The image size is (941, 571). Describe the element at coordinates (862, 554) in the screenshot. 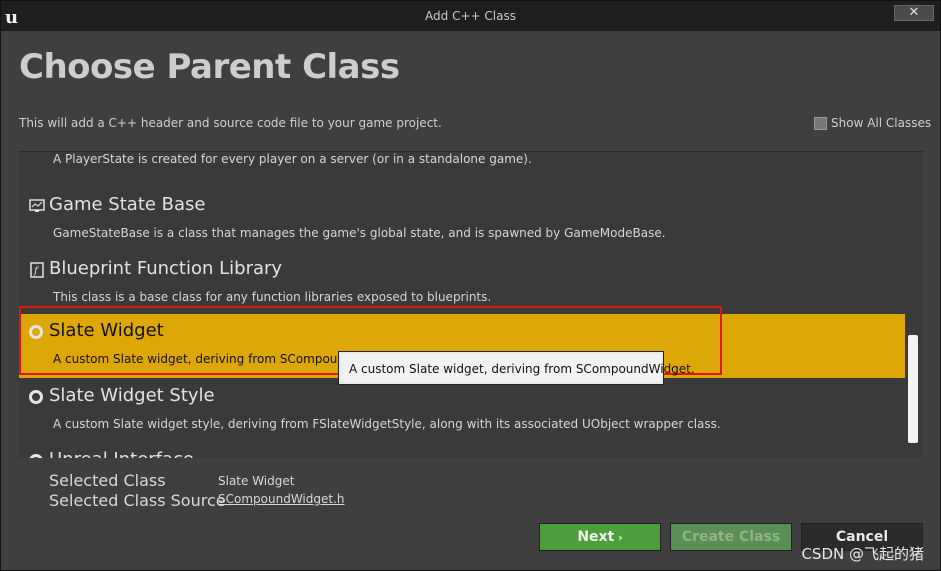

I see `watermark: CSDN @飞起的猪` at that location.